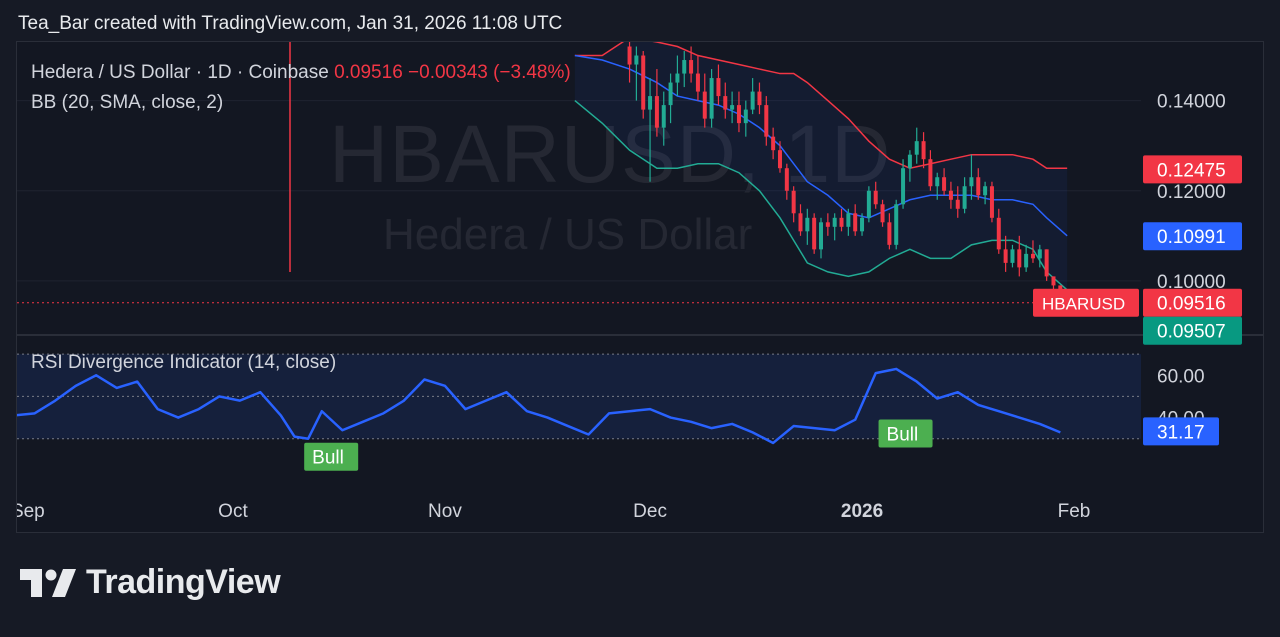 This screenshot has height=637, width=1280. I want to click on rsi-value-badge-label: 31.17, so click(1181, 432).